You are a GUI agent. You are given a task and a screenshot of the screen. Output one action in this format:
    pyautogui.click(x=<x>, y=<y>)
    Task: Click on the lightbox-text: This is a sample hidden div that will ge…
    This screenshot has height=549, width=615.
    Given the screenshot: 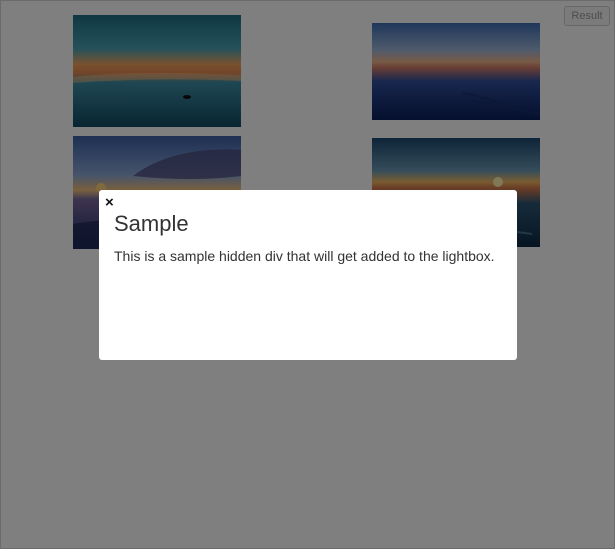 What is the action you would take?
    pyautogui.click(x=304, y=256)
    